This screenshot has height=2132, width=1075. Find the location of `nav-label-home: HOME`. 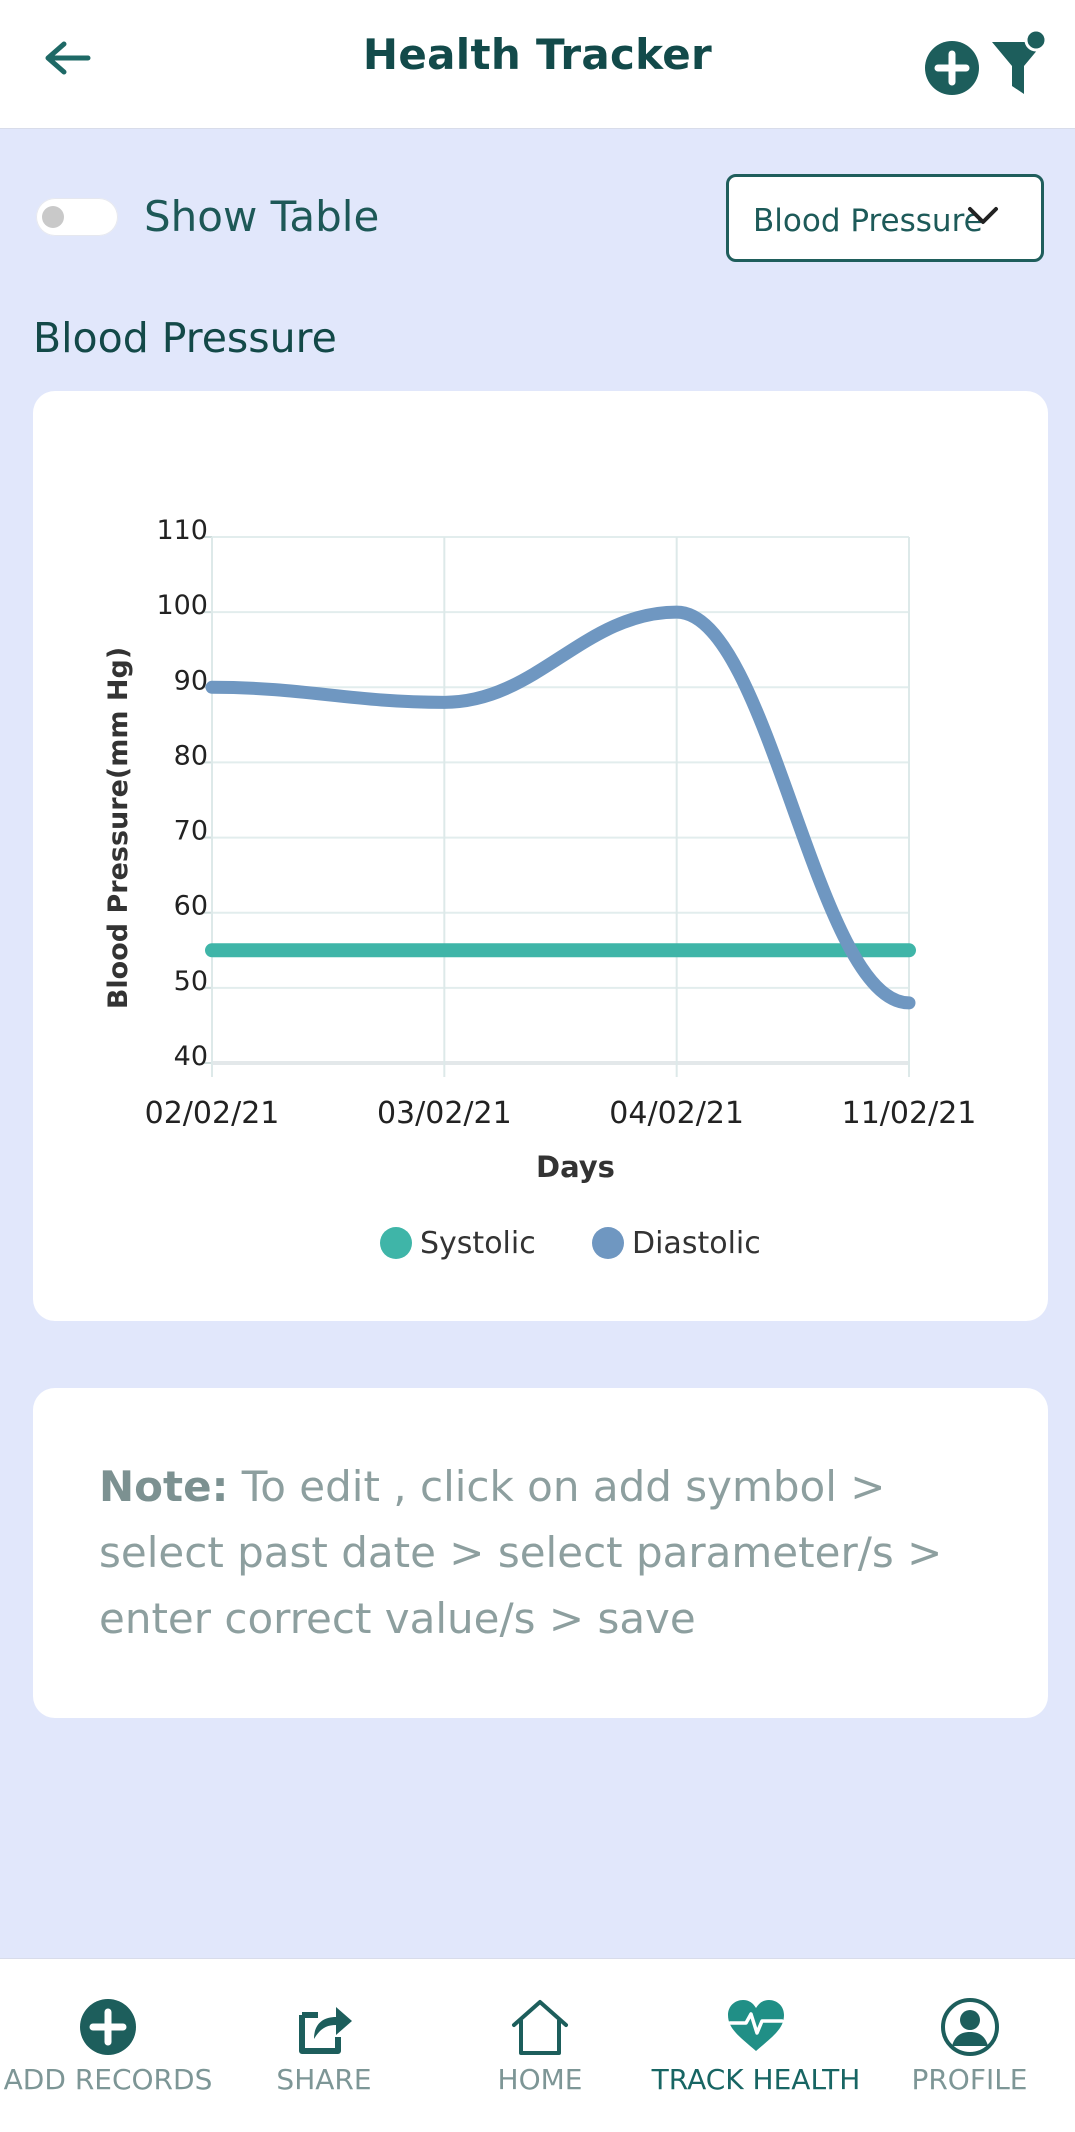

nav-label-home: HOME is located at coordinates (540, 2079).